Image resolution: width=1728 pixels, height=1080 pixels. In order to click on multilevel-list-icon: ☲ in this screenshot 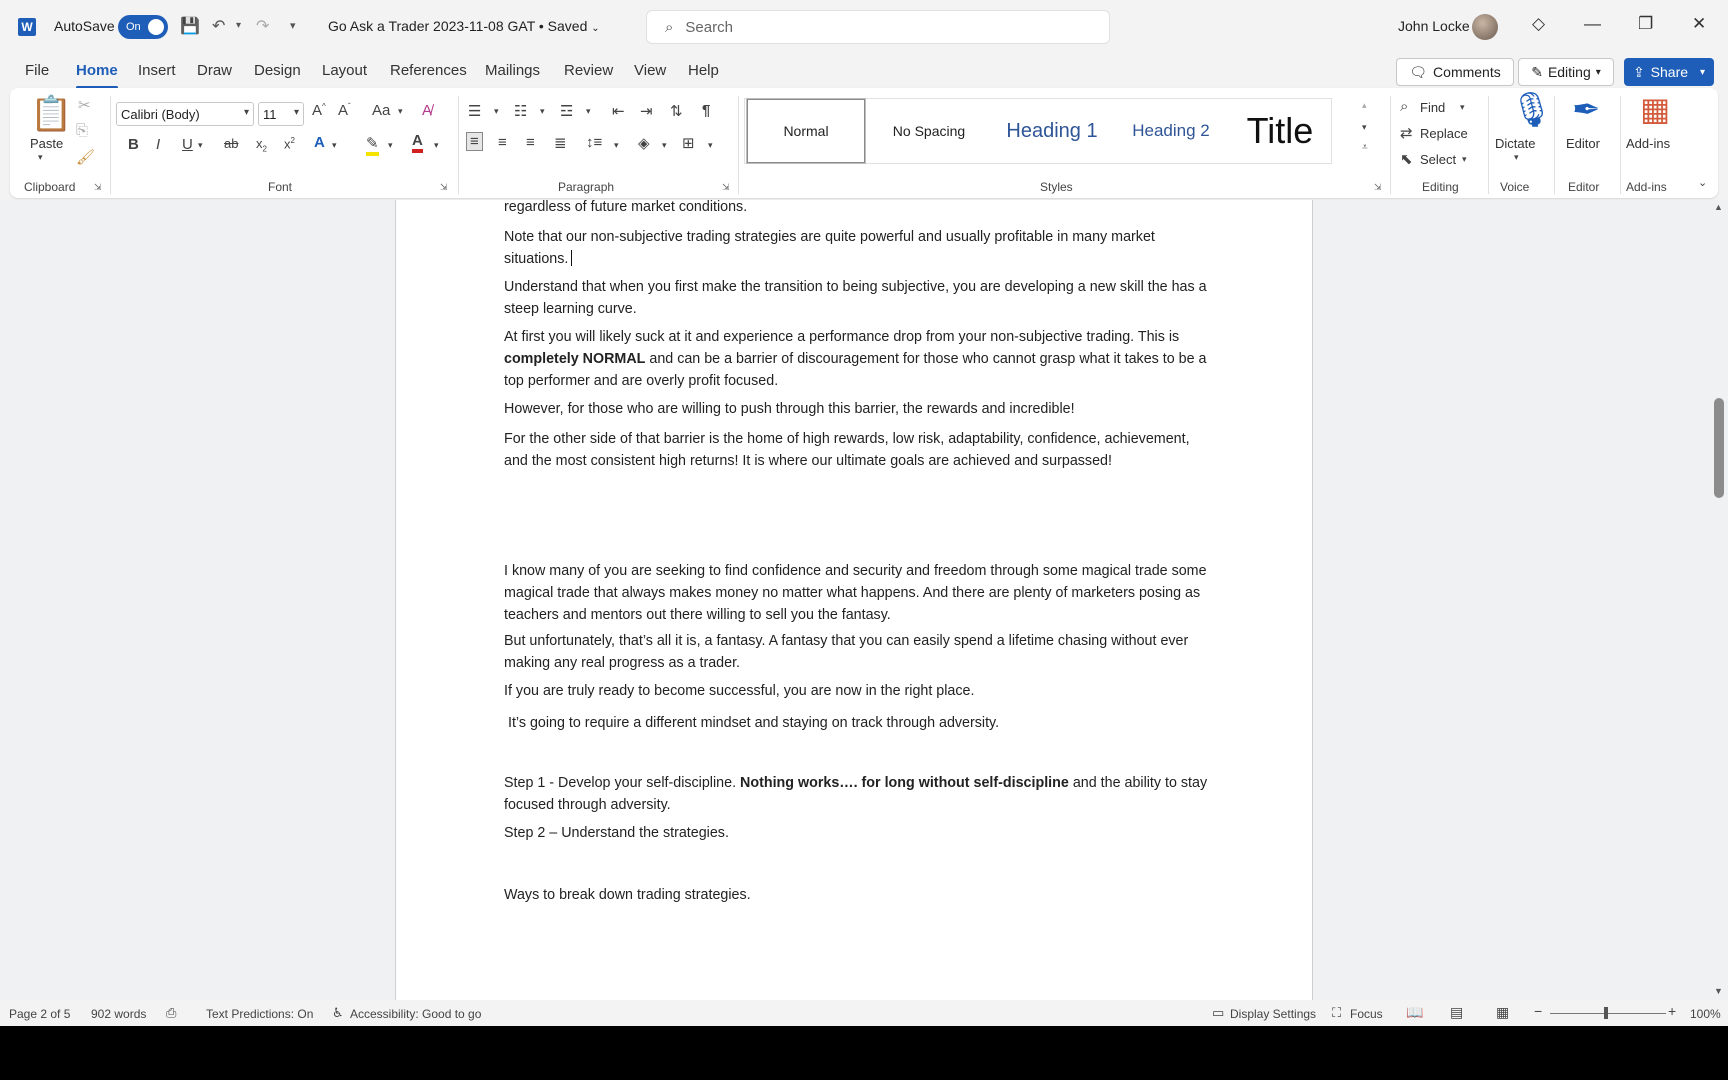, I will do `click(566, 111)`.